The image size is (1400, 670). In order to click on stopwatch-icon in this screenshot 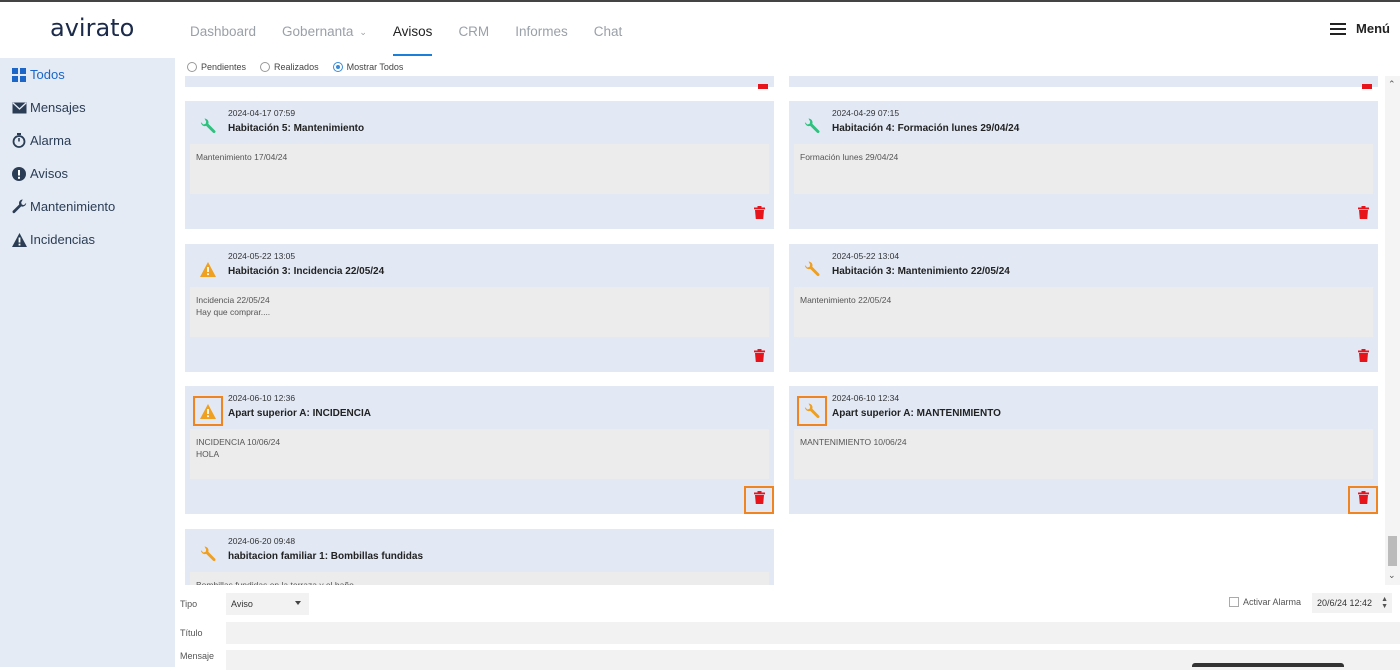, I will do `click(19, 141)`.